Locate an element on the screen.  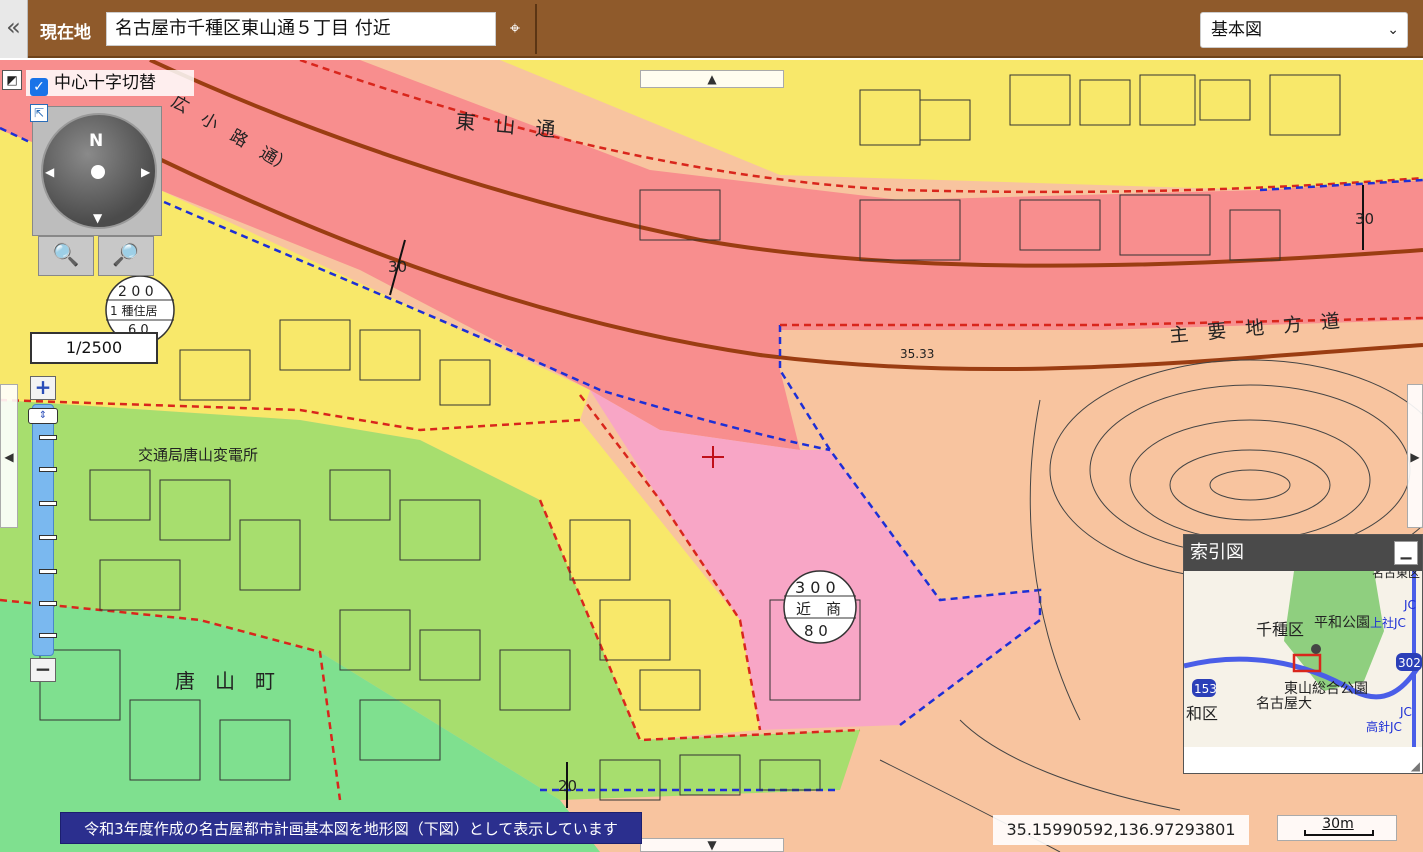
index-label-ueshi: 上社JC is located at coordinates (1388, 622).